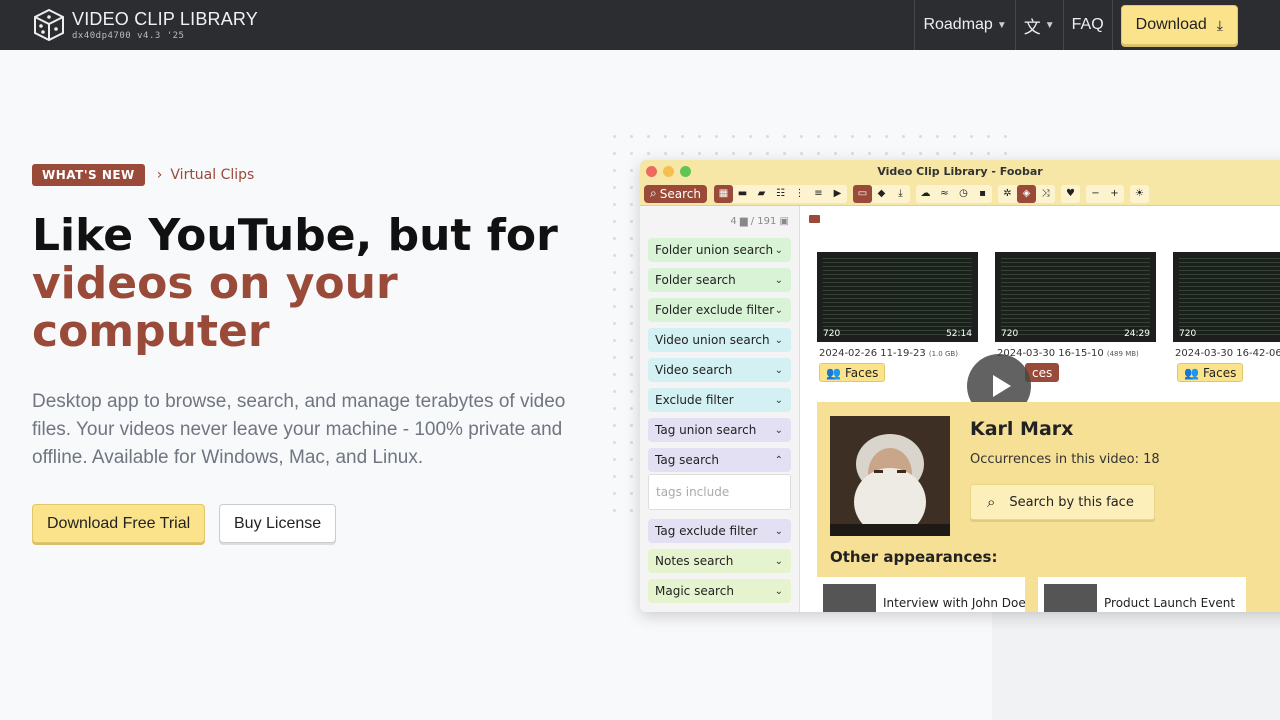  Describe the element at coordinates (1010, 334) in the screenshot. I see `resolution-label: 720` at that location.